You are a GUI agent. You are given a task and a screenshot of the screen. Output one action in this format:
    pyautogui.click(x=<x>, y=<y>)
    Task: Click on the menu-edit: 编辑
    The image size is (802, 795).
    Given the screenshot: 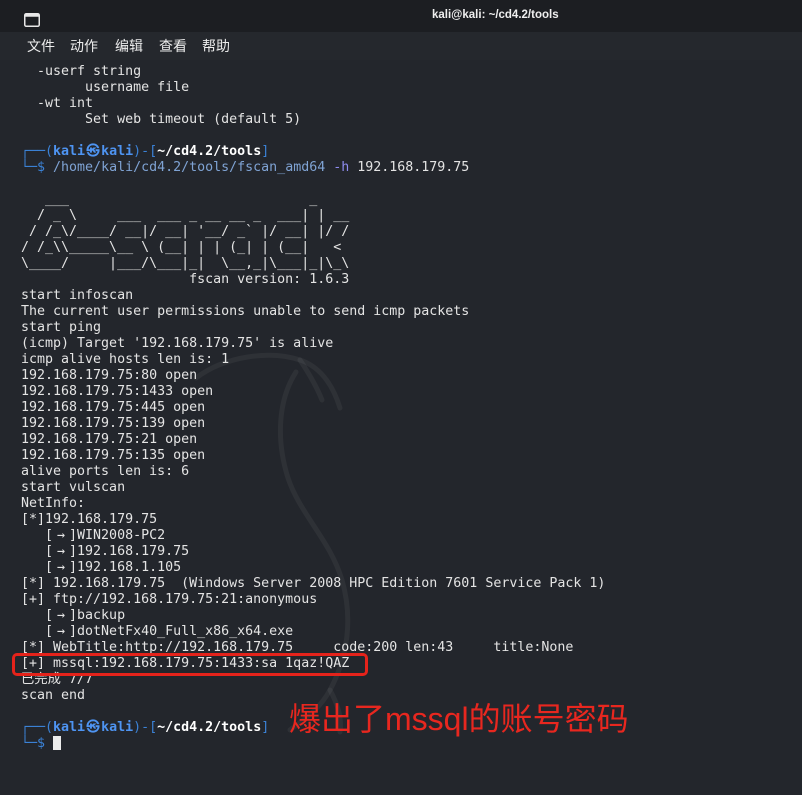 What is the action you would take?
    pyautogui.click(x=129, y=46)
    